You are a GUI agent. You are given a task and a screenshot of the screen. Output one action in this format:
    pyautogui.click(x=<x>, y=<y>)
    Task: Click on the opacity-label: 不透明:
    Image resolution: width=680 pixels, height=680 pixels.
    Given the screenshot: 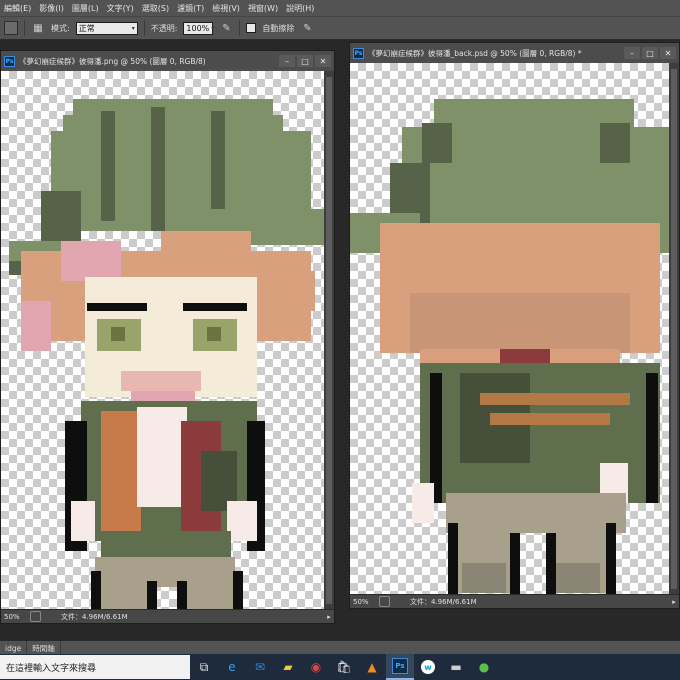 What is the action you would take?
    pyautogui.click(x=164, y=28)
    